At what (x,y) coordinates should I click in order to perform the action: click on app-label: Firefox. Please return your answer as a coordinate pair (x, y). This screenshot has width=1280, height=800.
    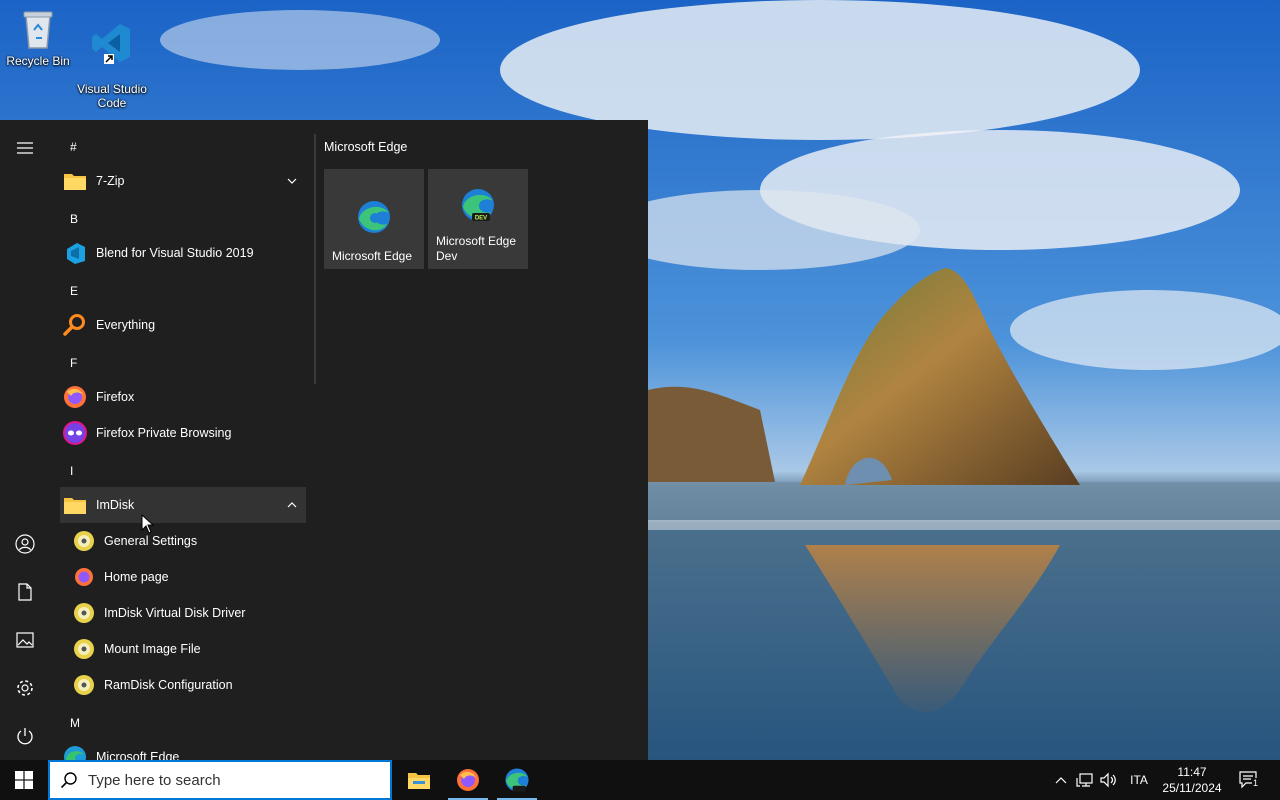
    Looking at the image, I should click on (115, 397).